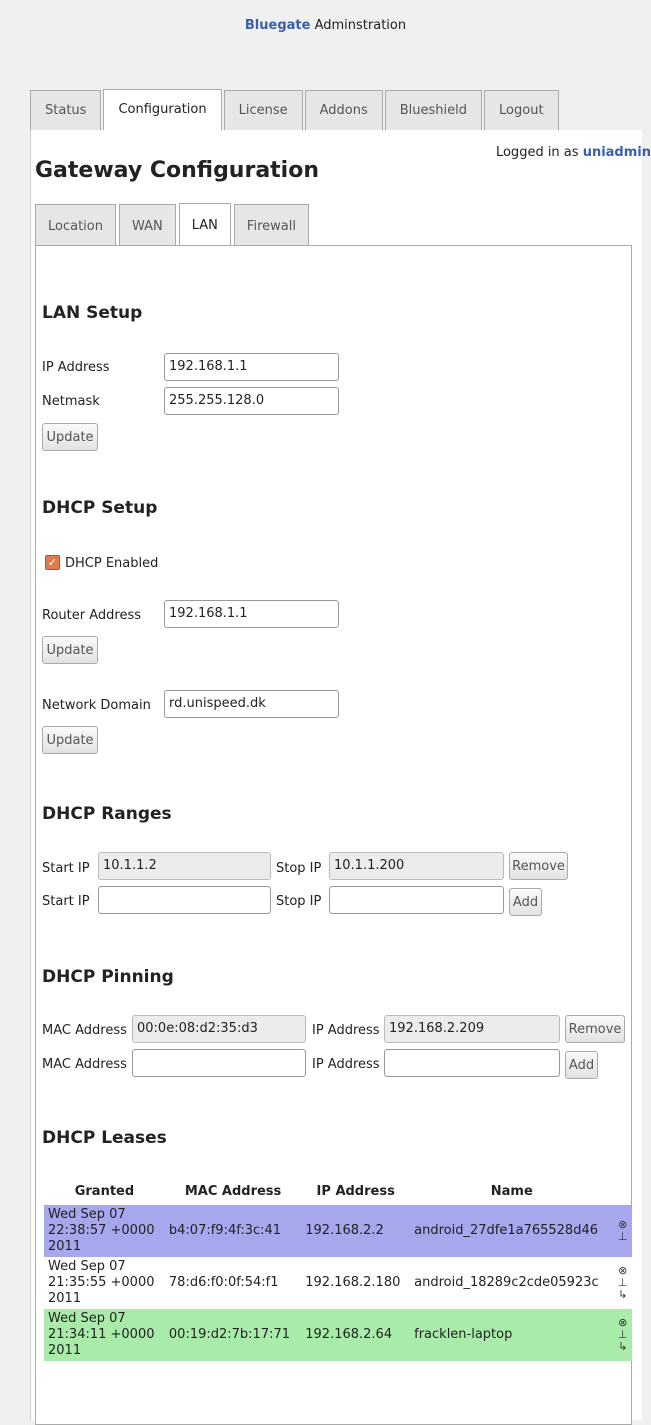 This screenshot has width=651, height=1425. I want to click on lan-setup-title: LAN Setup, so click(92, 313).